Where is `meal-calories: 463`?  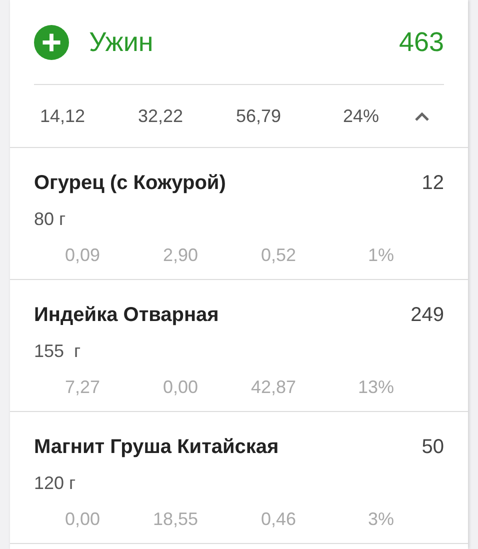
meal-calories: 463 is located at coordinates (421, 42).